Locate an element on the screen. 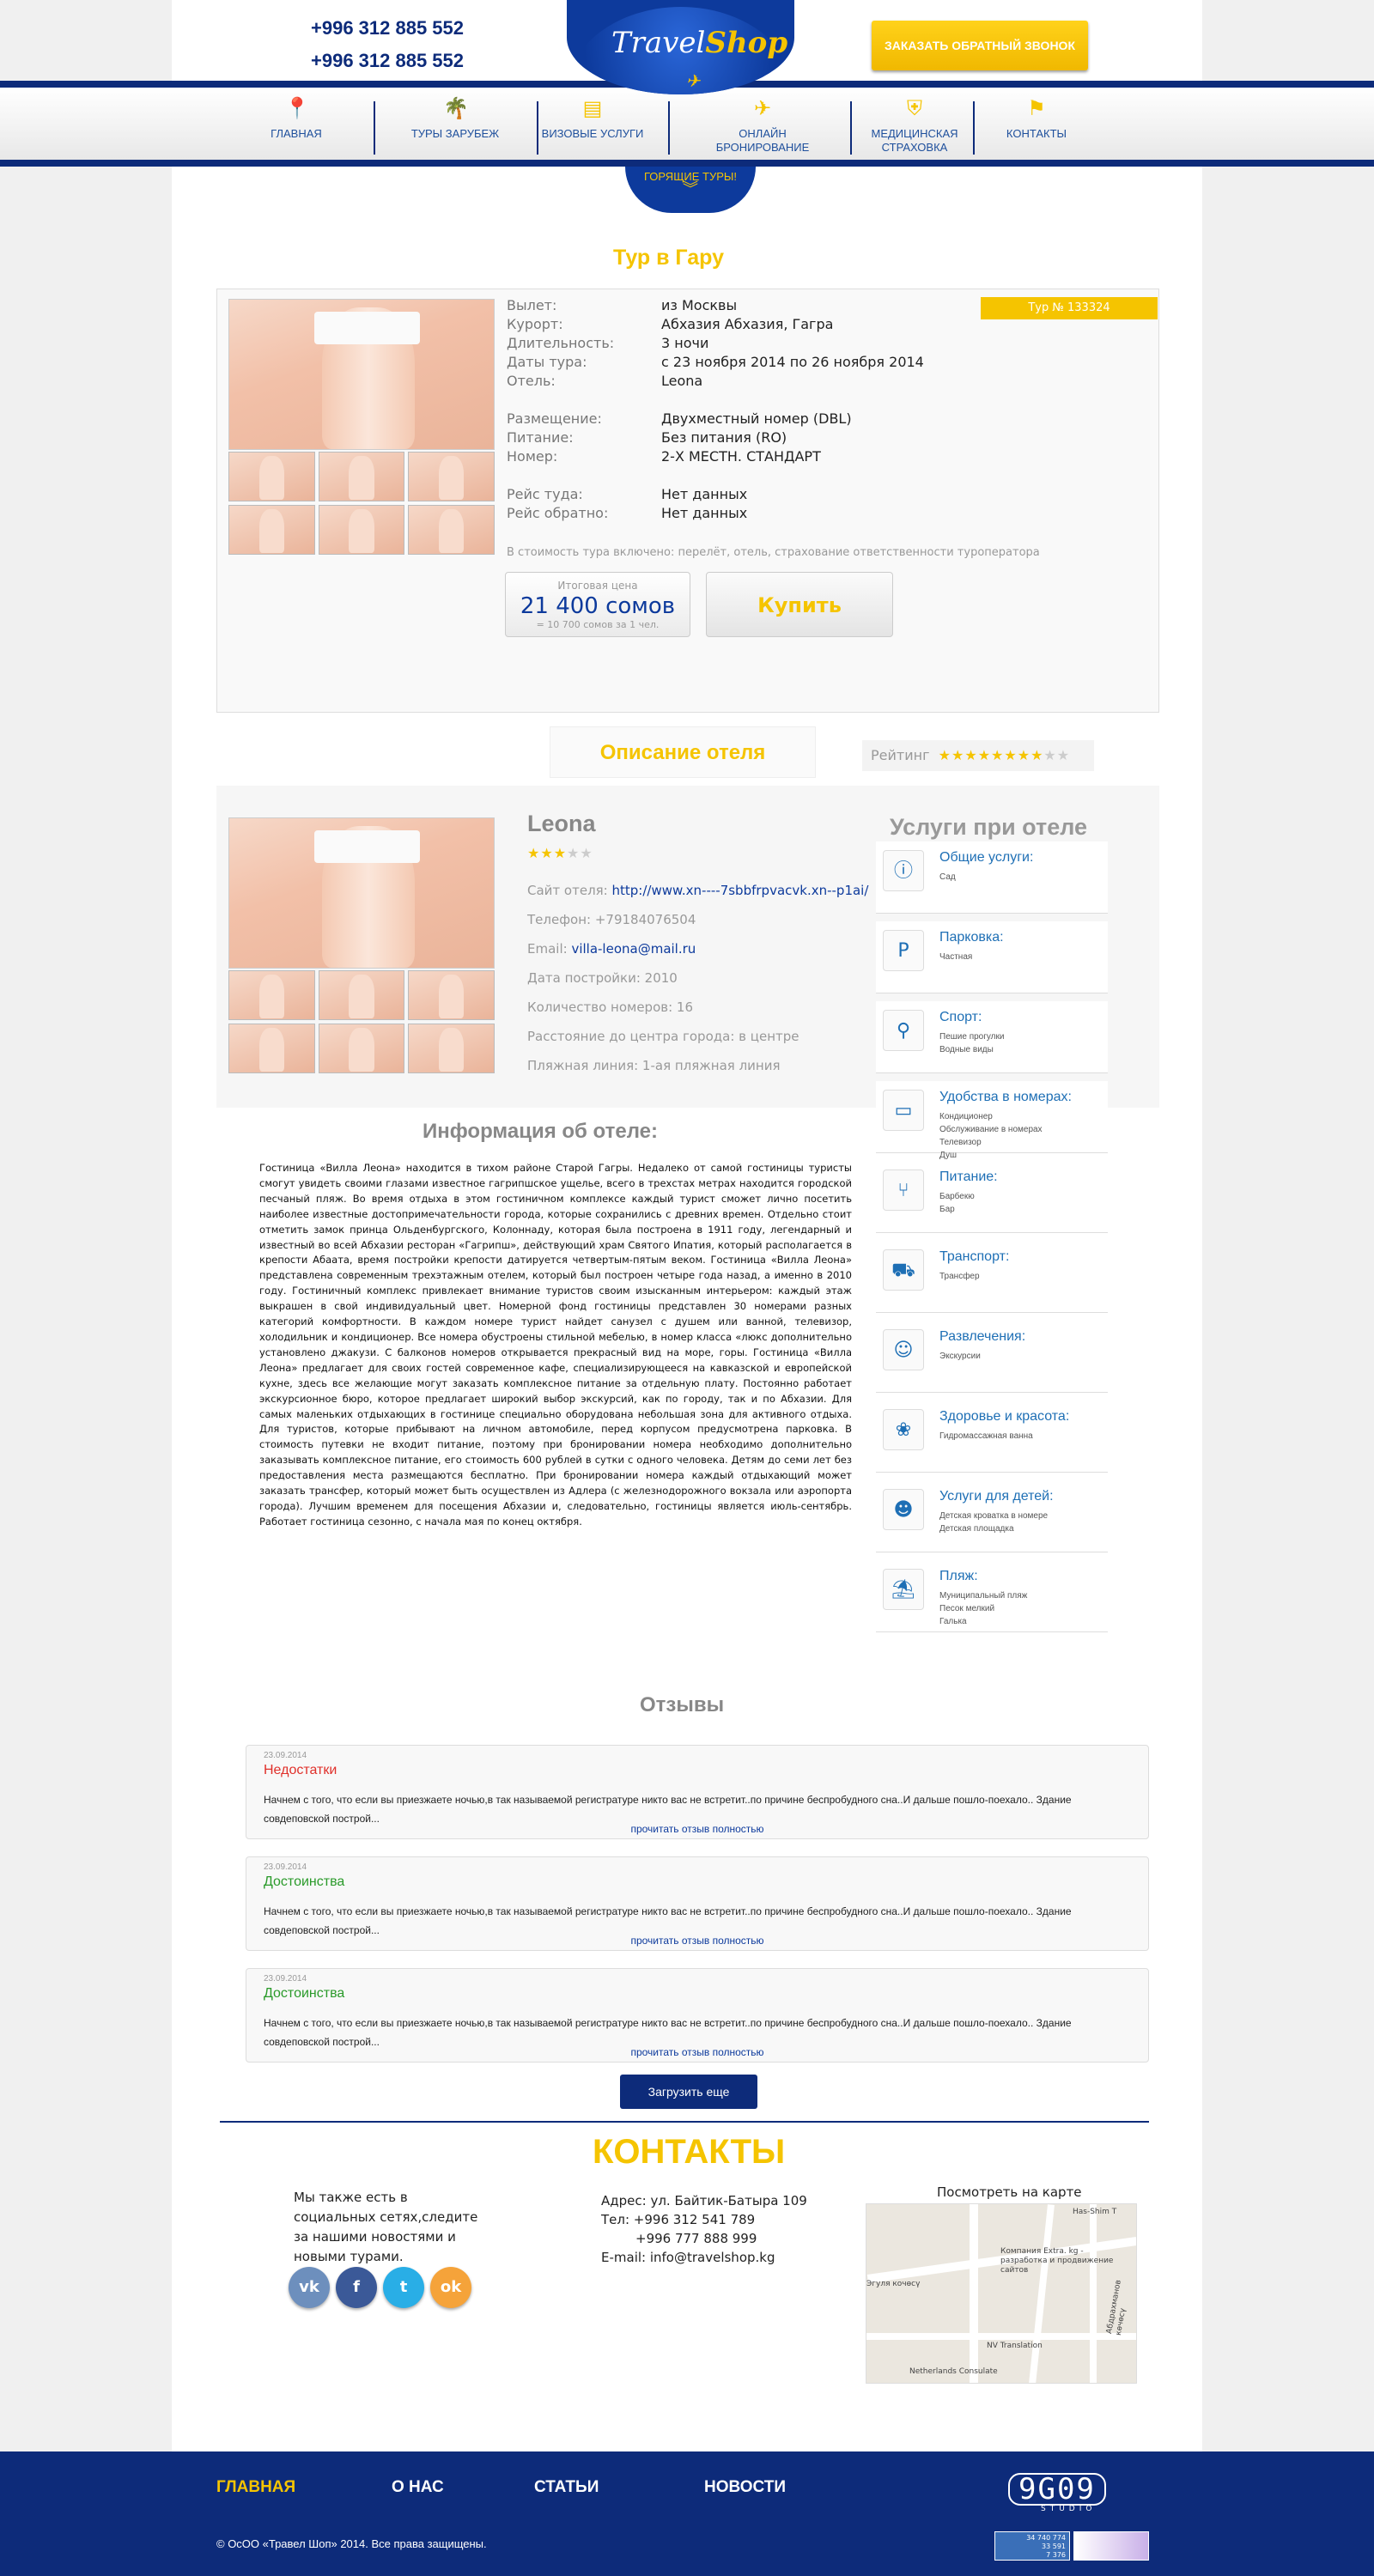  nav-item-4: ⛨ МЕДИЦИНСКАЯ СТРАХОВКА is located at coordinates (914, 126).